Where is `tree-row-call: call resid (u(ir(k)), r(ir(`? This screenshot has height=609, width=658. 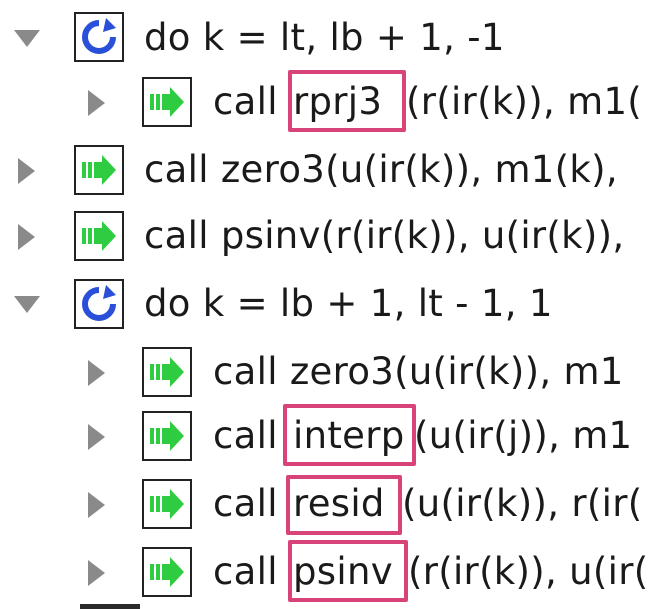
tree-row-call: call resid (u(ir(k)), r(ir( is located at coordinates (329, 504).